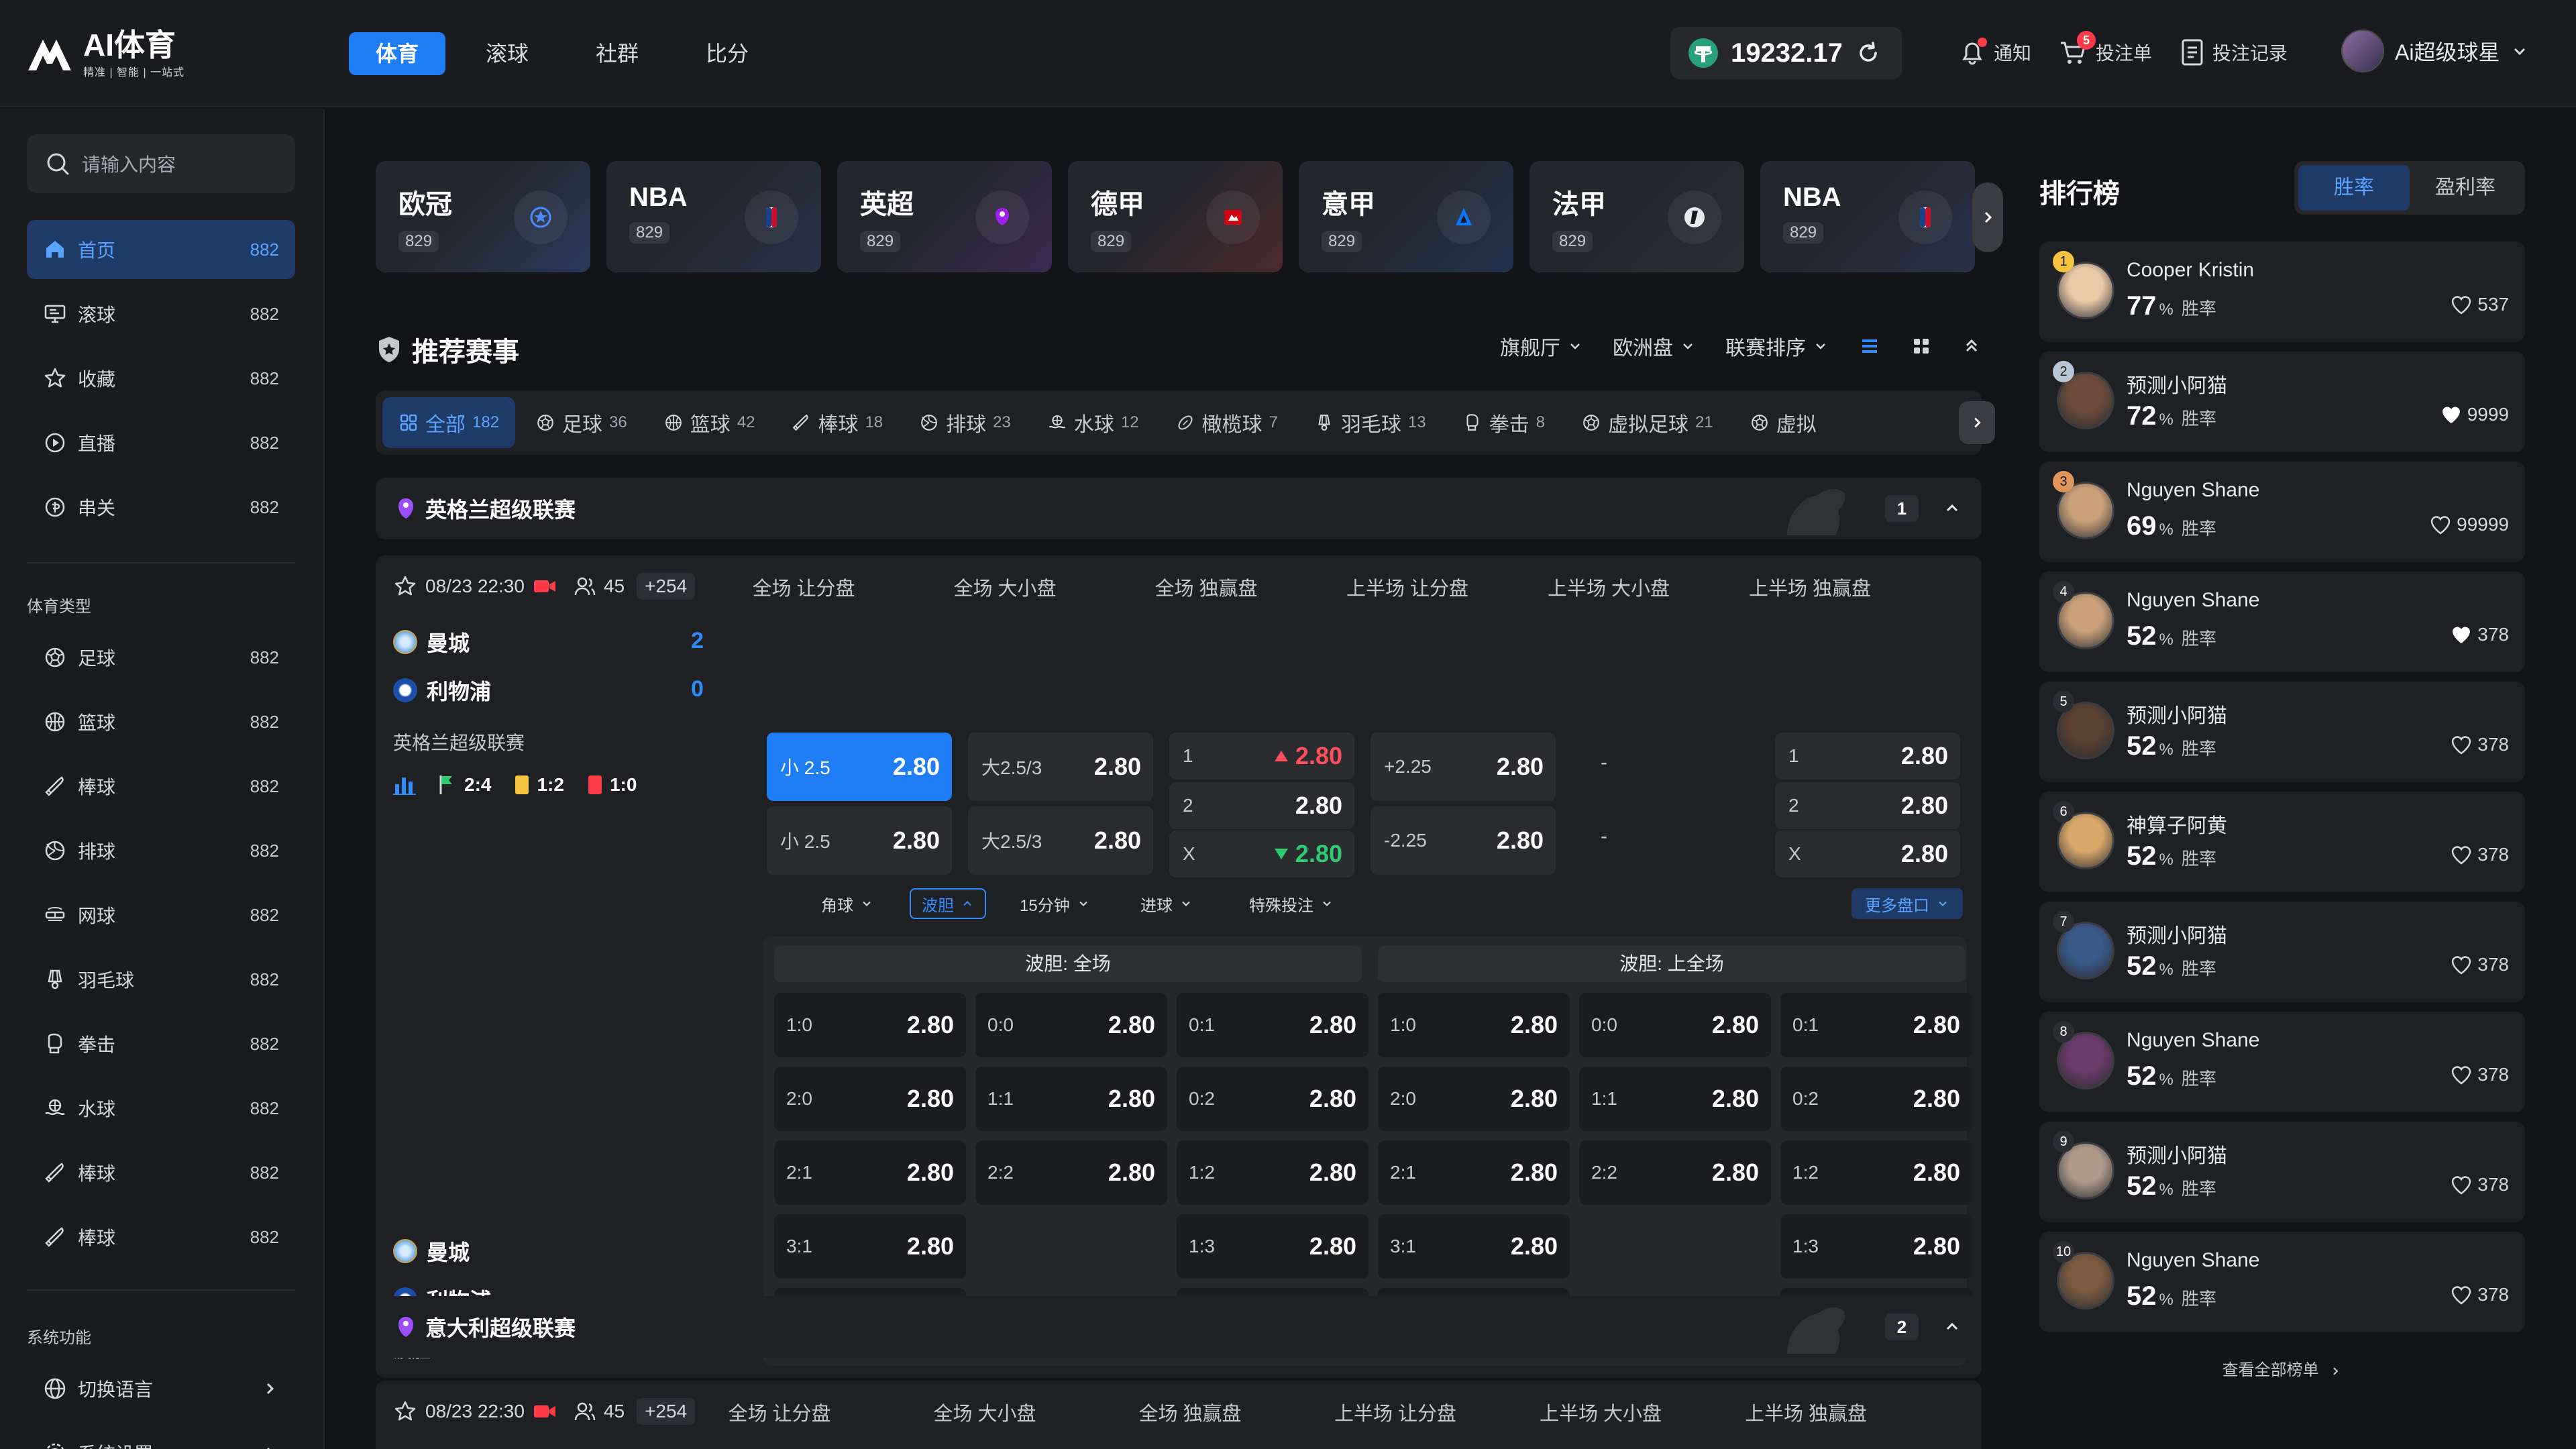 The image size is (2576, 1449). Describe the element at coordinates (870, 1025) in the screenshot. I see `correct-score-odds-button: 1:0 2.80` at that location.